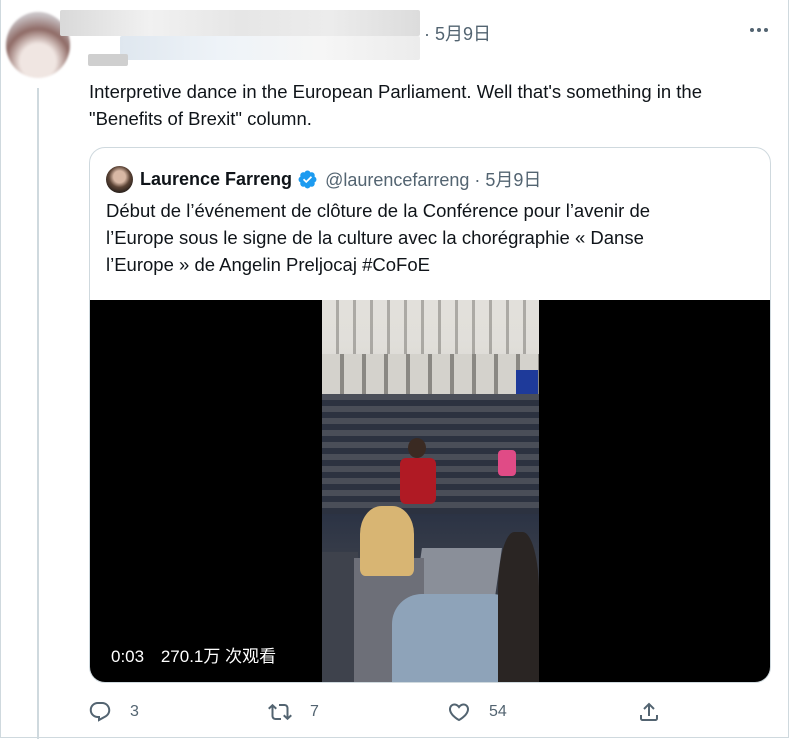  Describe the element at coordinates (307, 179) in the screenshot. I see `verified-icon` at that location.